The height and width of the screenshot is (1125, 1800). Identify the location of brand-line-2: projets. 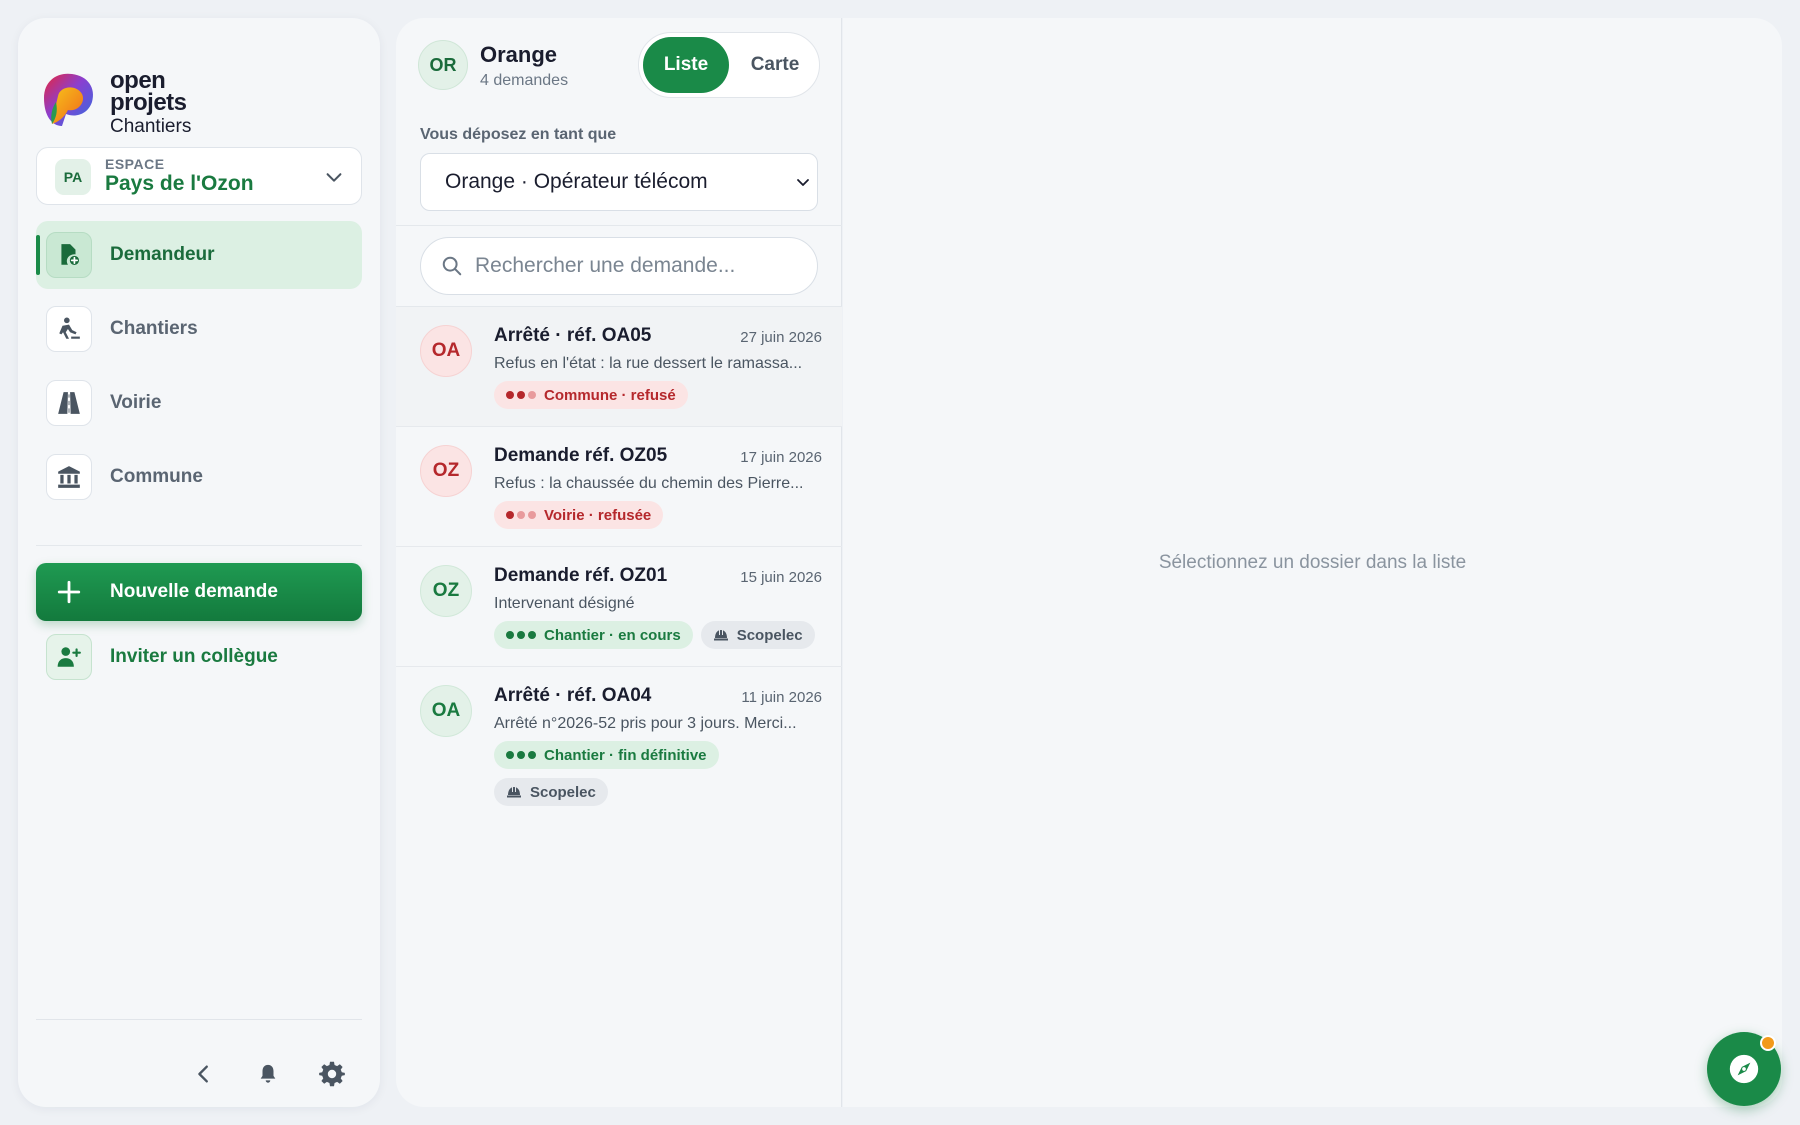
(148, 102).